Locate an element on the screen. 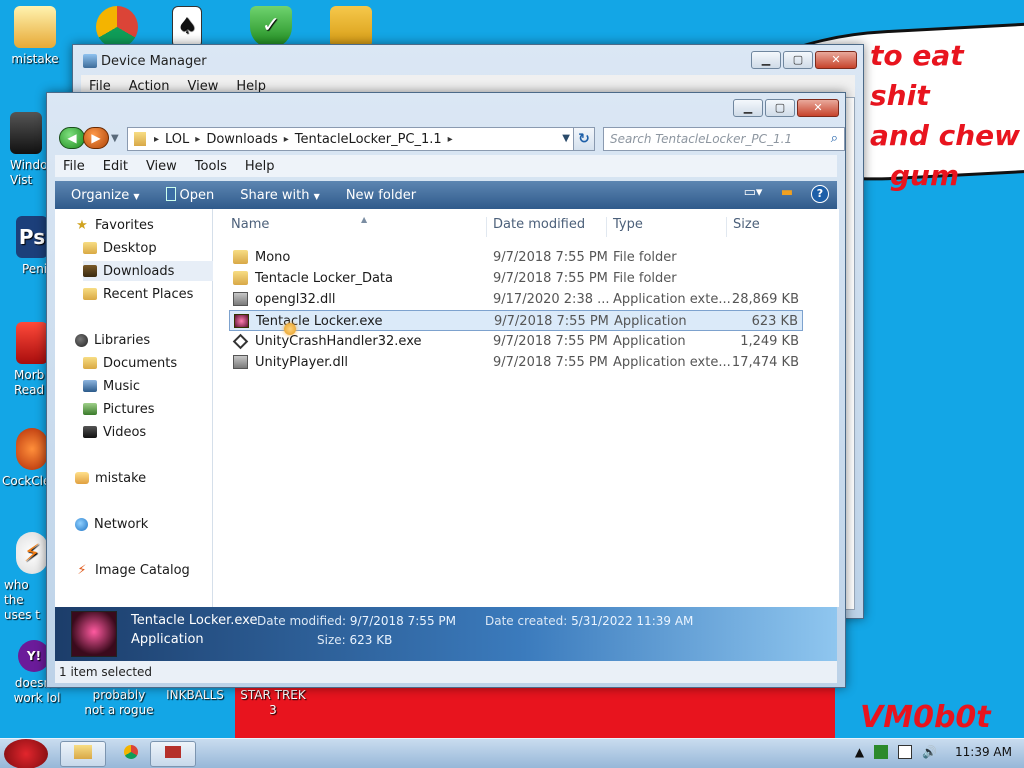  desktop-icon-rogue: probably not a rogue is located at coordinates (119, 703).